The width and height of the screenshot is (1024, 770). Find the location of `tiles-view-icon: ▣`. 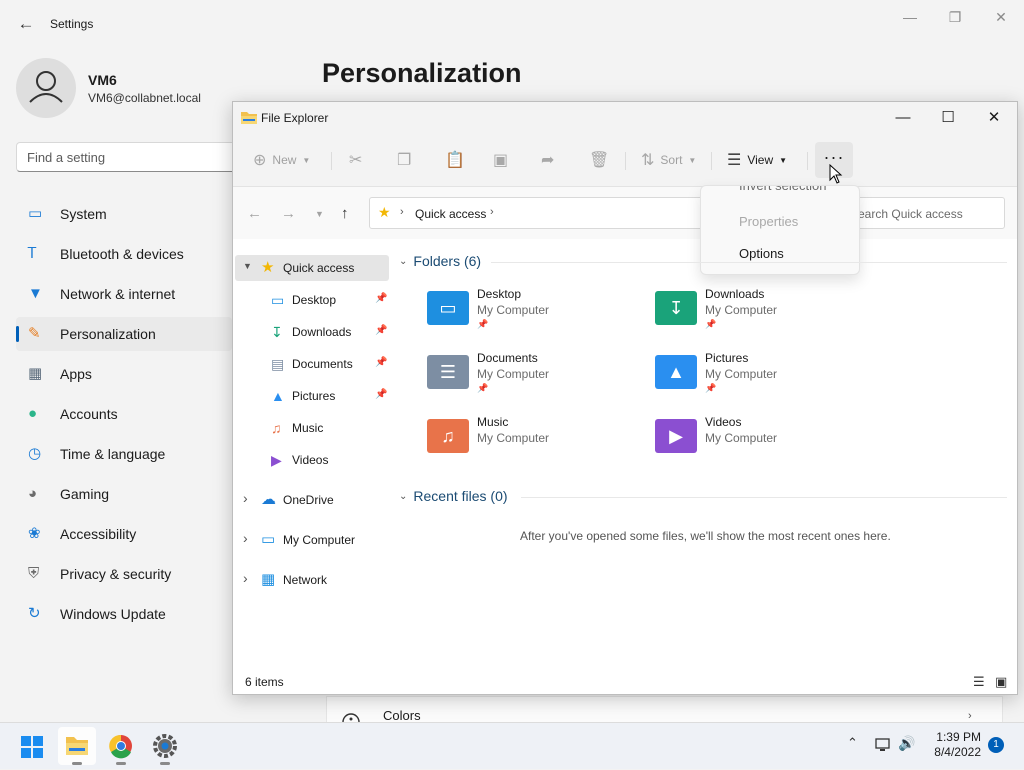

tiles-view-icon: ▣ is located at coordinates (1001, 682).